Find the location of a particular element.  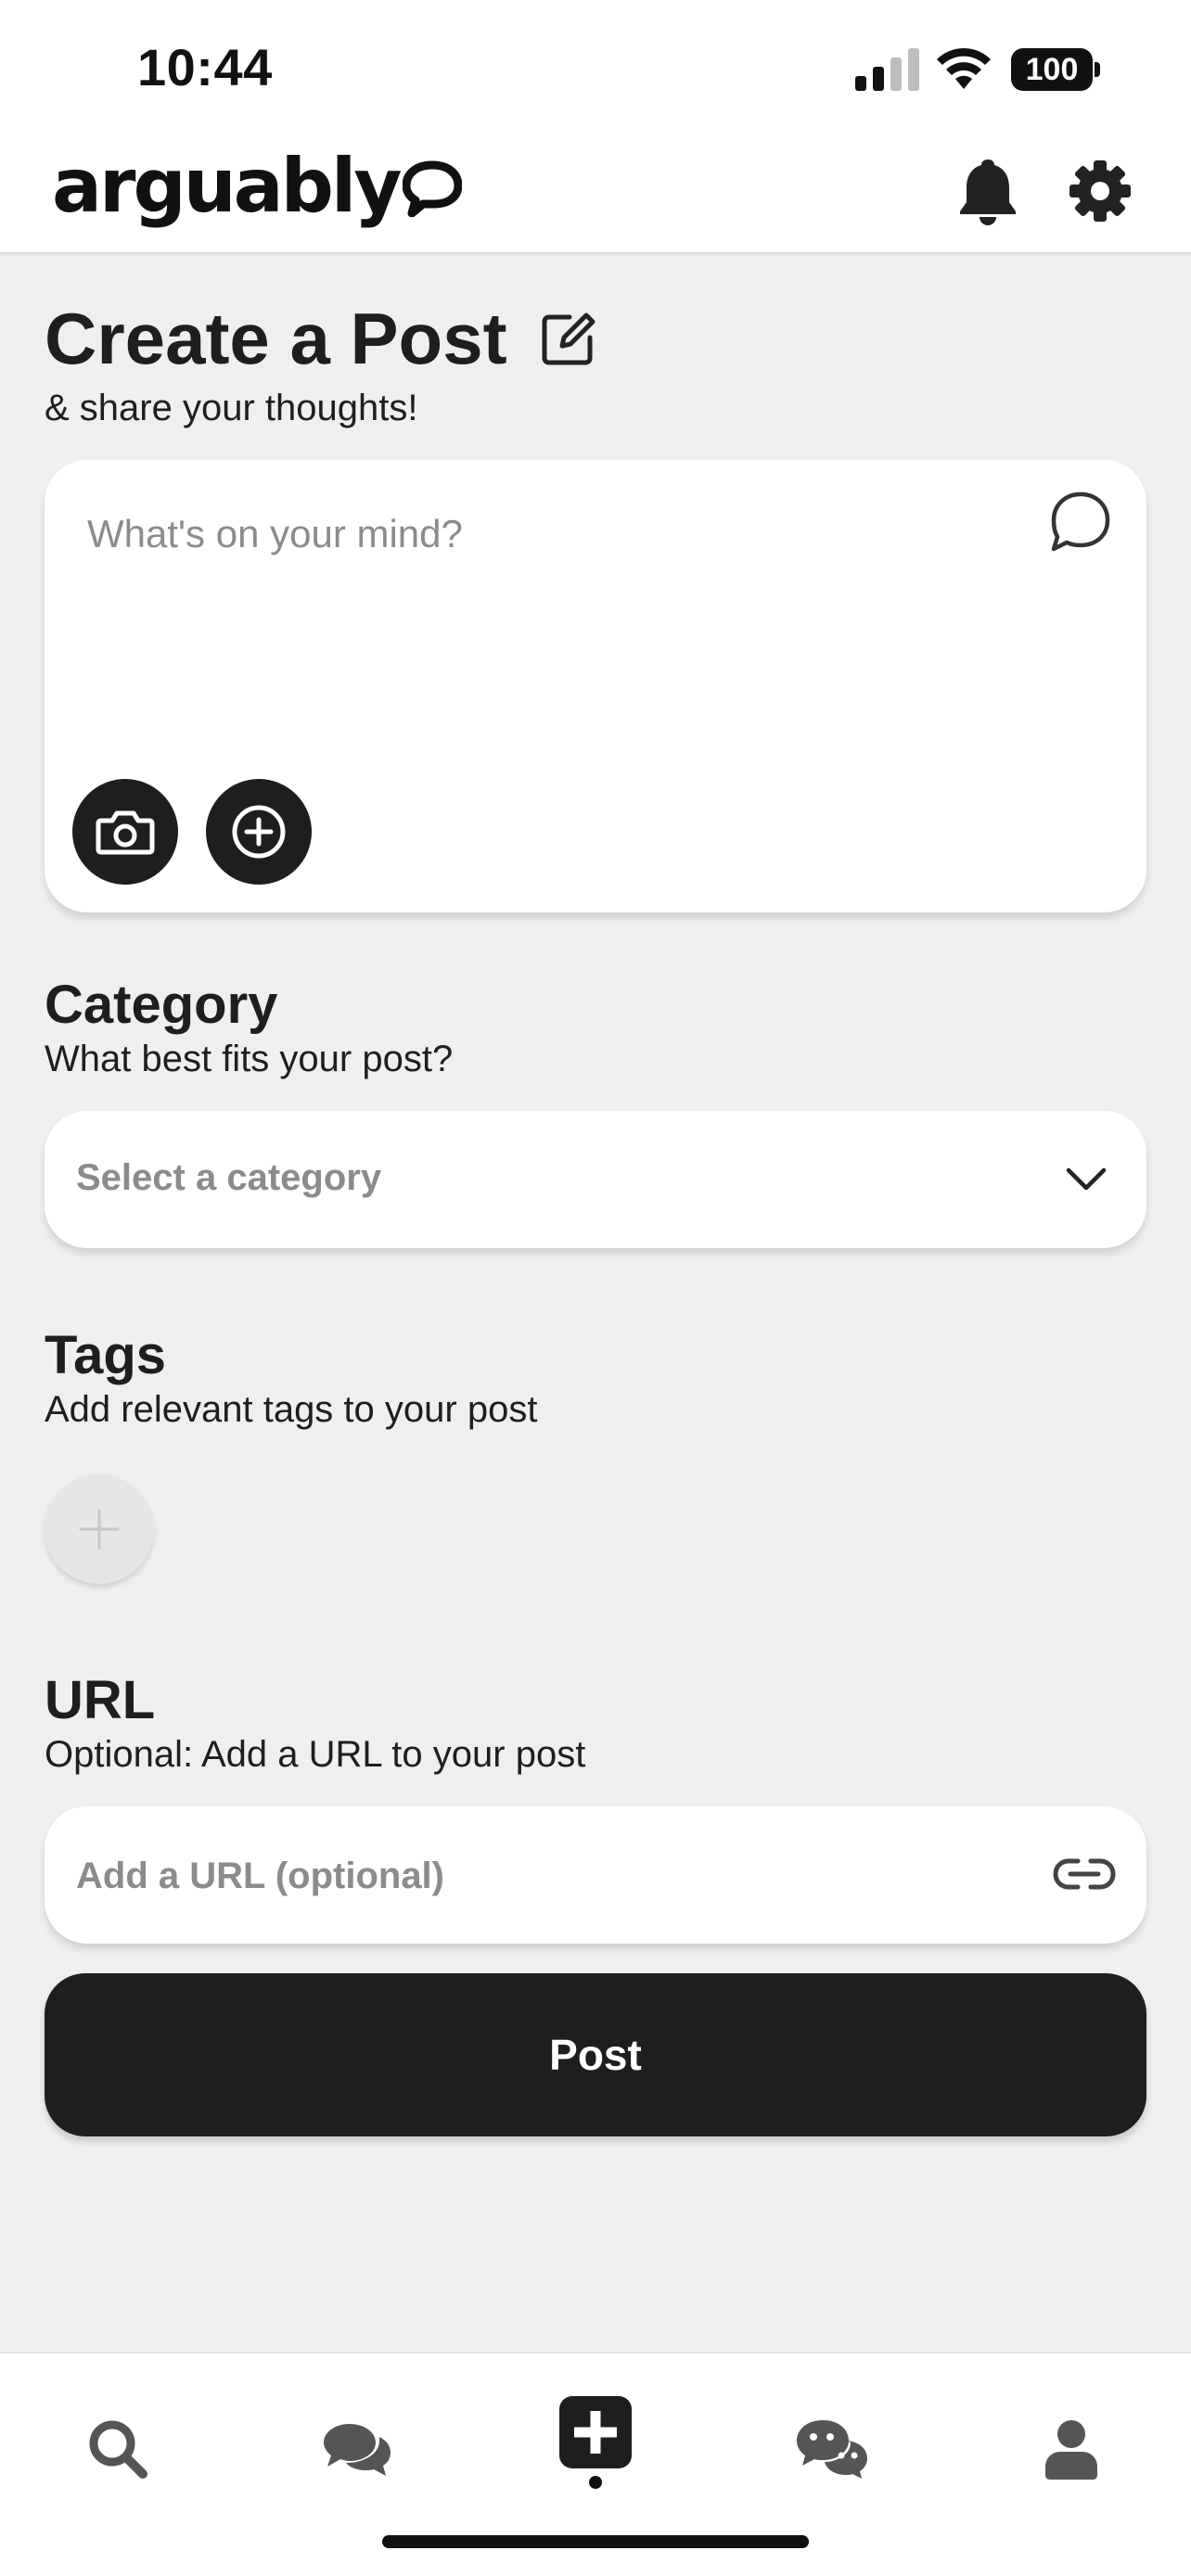

settings-gear-icon is located at coordinates (1100, 191).